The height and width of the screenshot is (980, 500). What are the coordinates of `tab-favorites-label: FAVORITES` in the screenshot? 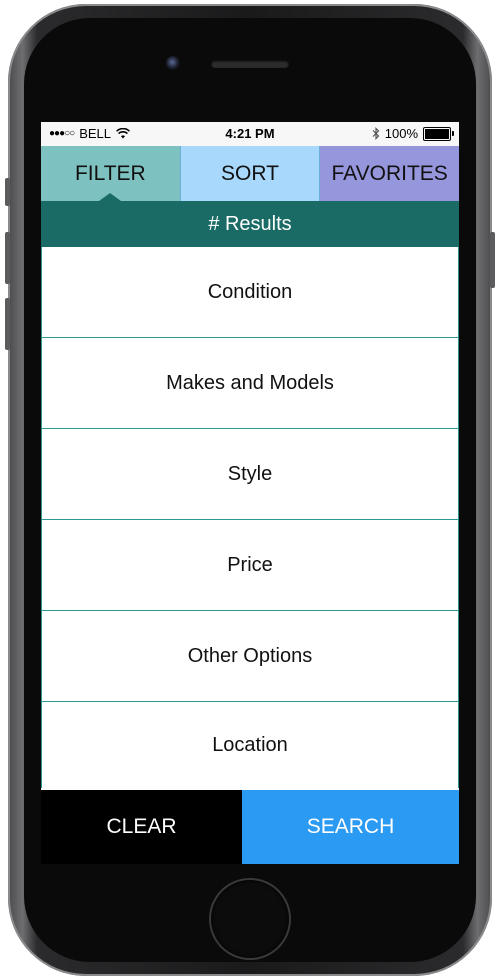 It's located at (389, 173).